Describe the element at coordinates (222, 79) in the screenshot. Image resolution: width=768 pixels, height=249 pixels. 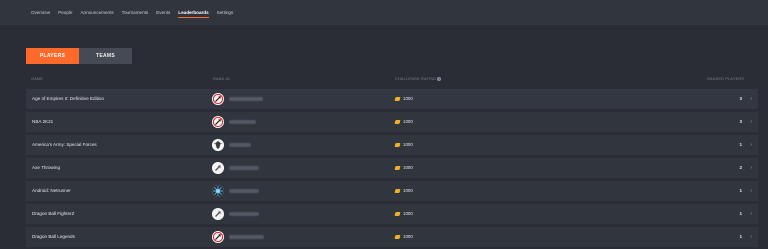
I see `header-rank: Rank #1` at that location.